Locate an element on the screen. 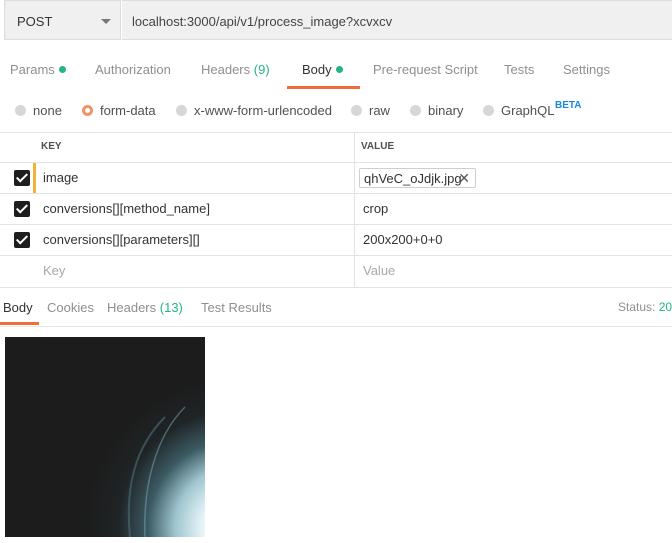 The height and width of the screenshot is (543, 672). response-tab-cookies-label: Cookies is located at coordinates (70, 307).